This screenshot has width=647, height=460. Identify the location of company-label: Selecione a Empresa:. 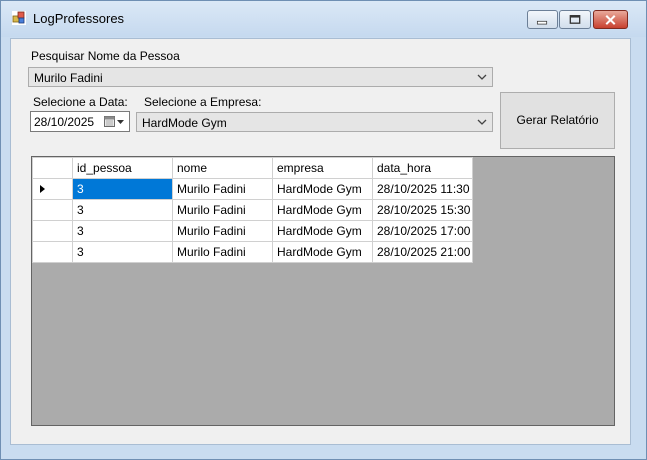
(203, 102).